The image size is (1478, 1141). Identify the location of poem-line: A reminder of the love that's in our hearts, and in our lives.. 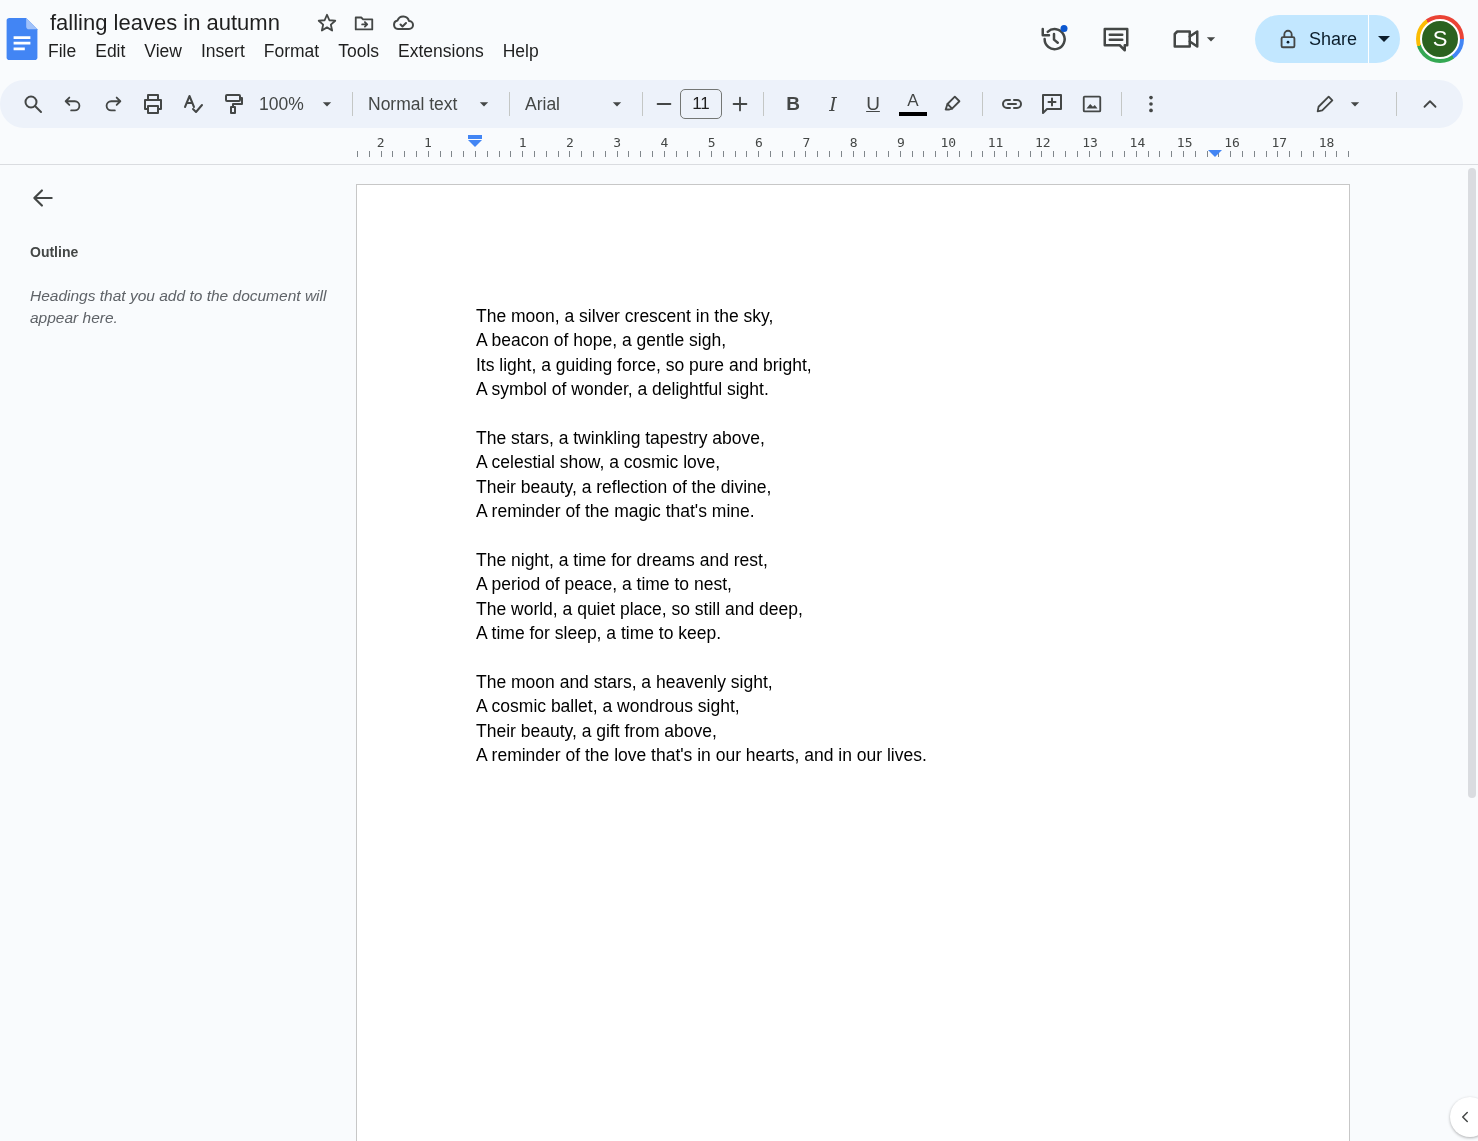
(702, 756).